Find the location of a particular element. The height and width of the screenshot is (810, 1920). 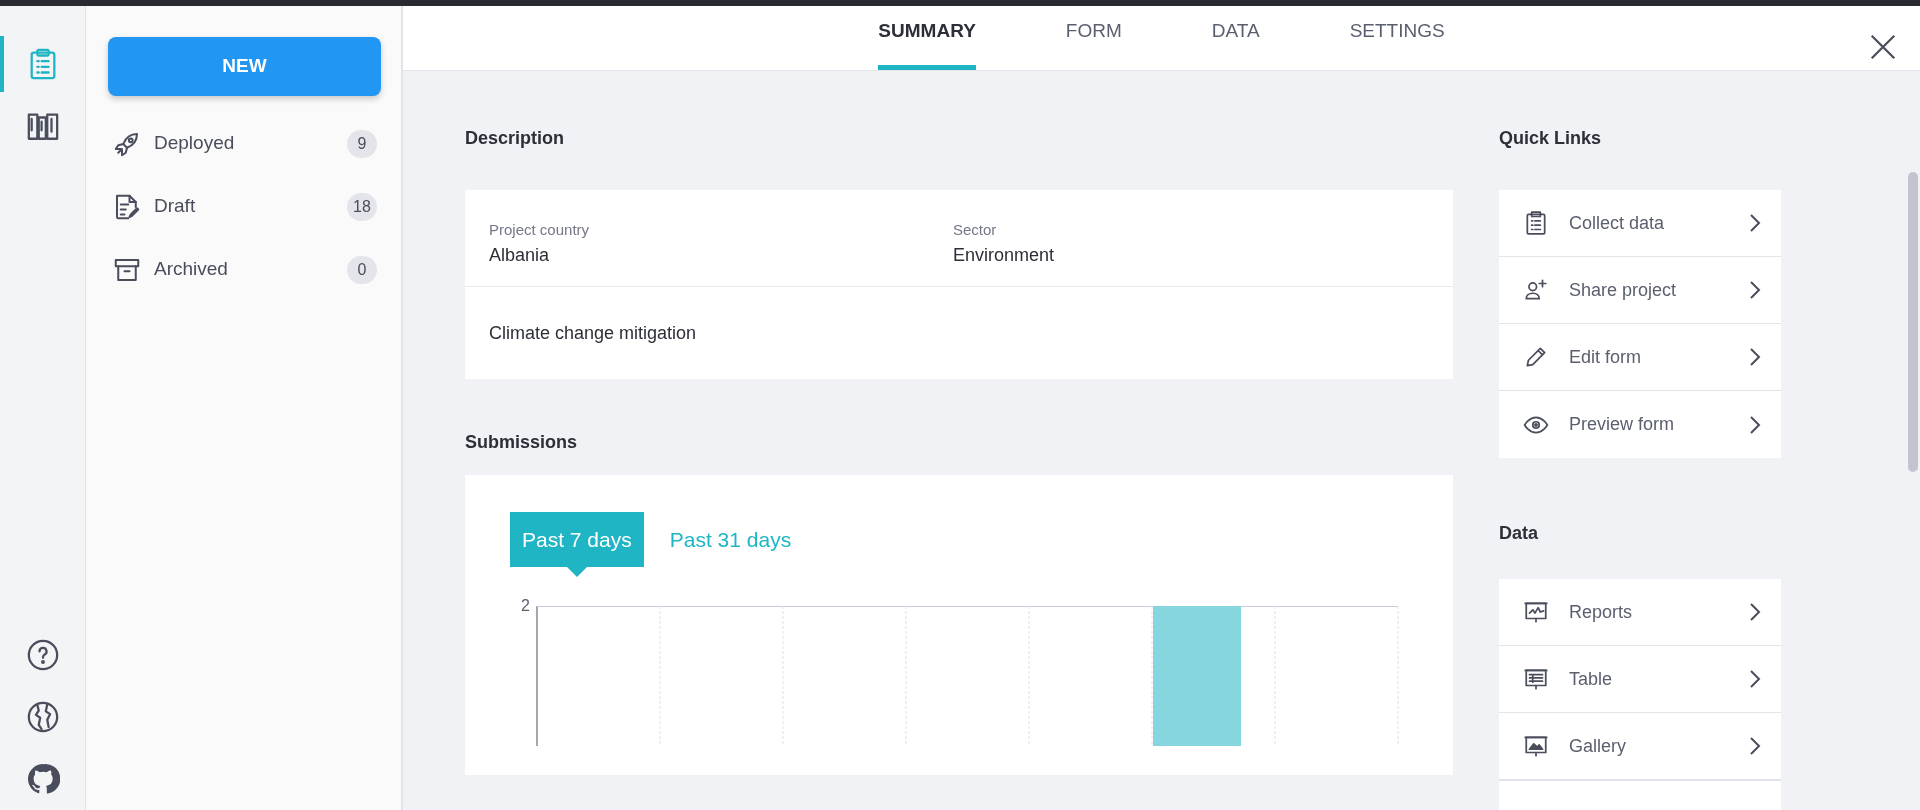

section-heading: Quick Links is located at coordinates (1550, 138).